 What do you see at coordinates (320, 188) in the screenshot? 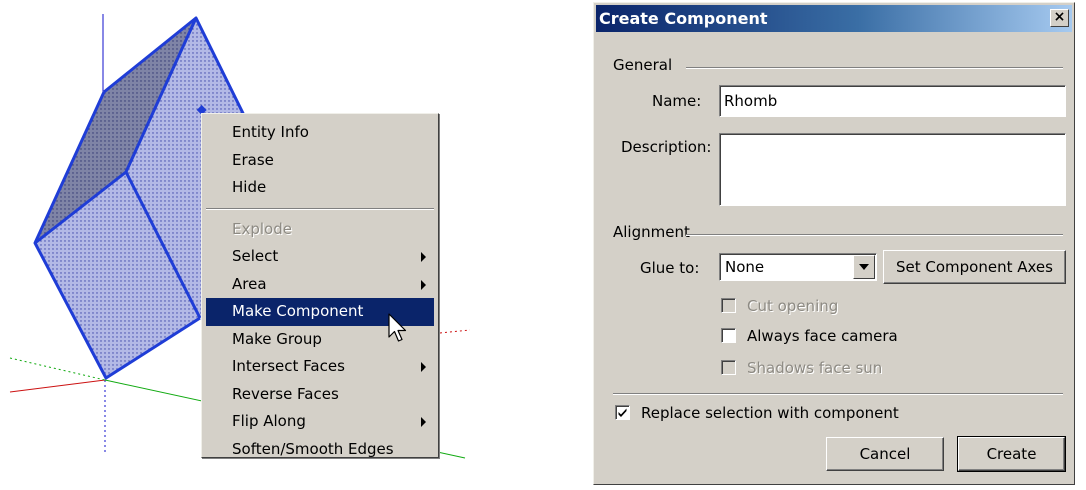
I see `menu-item-hide: Hide` at bounding box center [320, 188].